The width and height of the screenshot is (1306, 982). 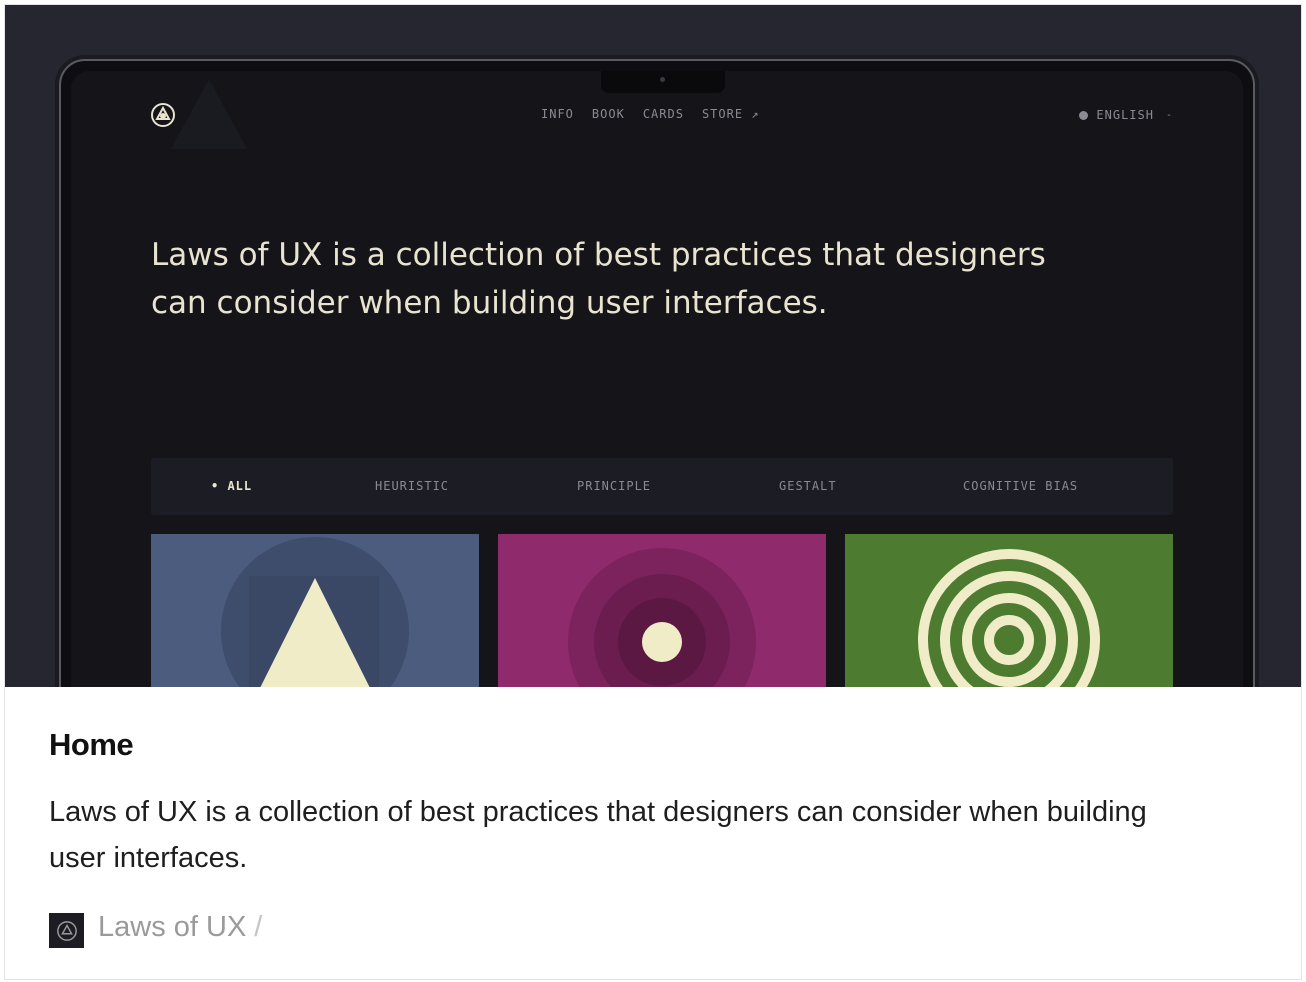 I want to click on laws-of-ux-logo-icon, so click(x=163, y=115).